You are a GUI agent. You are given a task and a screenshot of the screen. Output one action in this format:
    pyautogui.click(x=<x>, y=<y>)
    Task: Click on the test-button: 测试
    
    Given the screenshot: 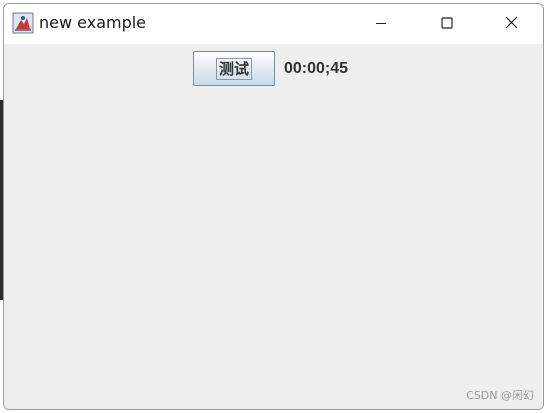 What is the action you would take?
    pyautogui.click(x=234, y=68)
    